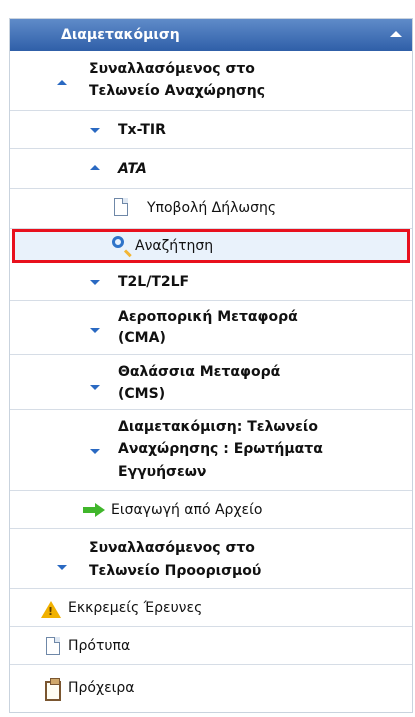  Describe the element at coordinates (177, 91) in the screenshot. I see `nav-label: Τελωνείο Αναχώρησης` at that location.